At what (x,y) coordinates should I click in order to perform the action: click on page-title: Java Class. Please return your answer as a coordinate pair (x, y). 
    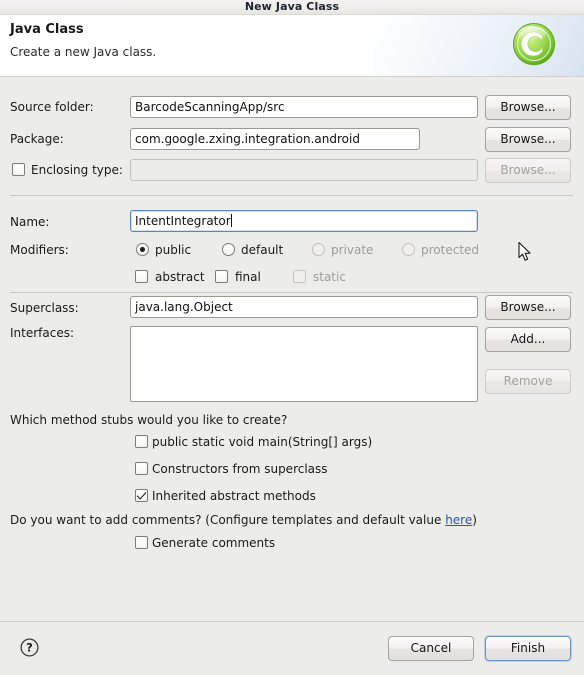
    Looking at the image, I should click on (47, 29).